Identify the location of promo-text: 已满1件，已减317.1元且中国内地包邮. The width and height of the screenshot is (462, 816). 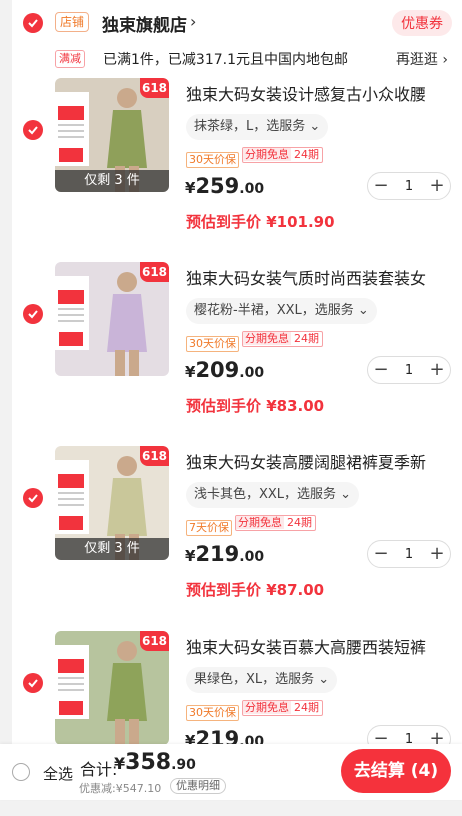
(225, 60).